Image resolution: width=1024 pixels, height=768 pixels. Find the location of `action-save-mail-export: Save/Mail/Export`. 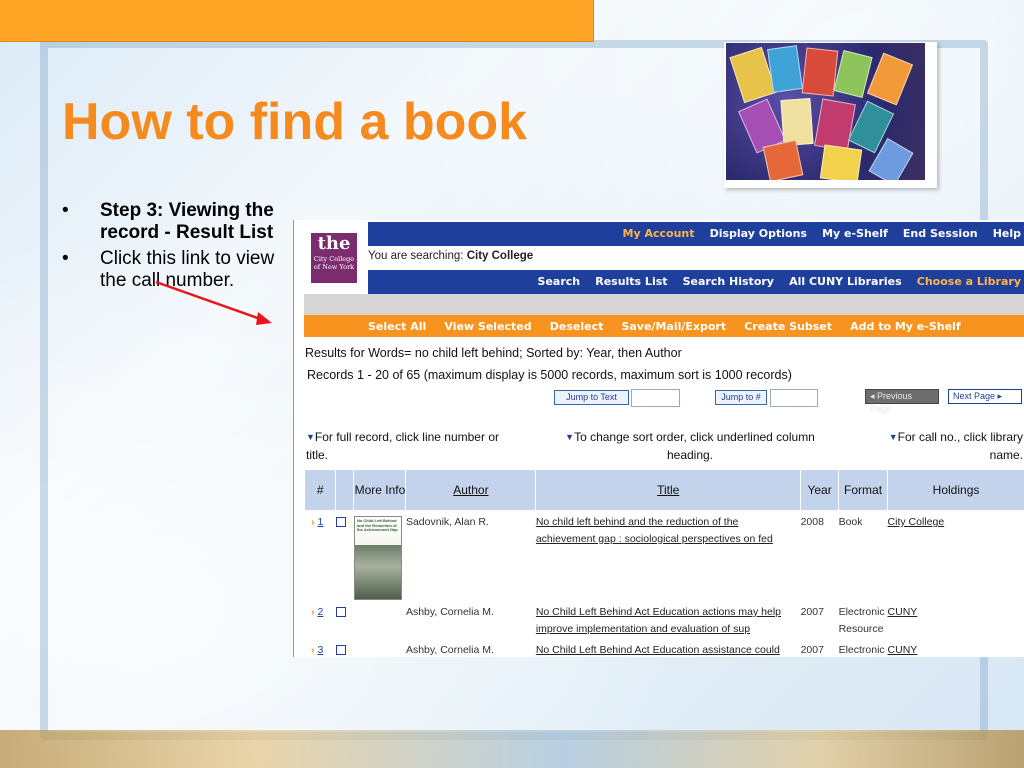

action-save-mail-export: Save/Mail/Export is located at coordinates (673, 327).